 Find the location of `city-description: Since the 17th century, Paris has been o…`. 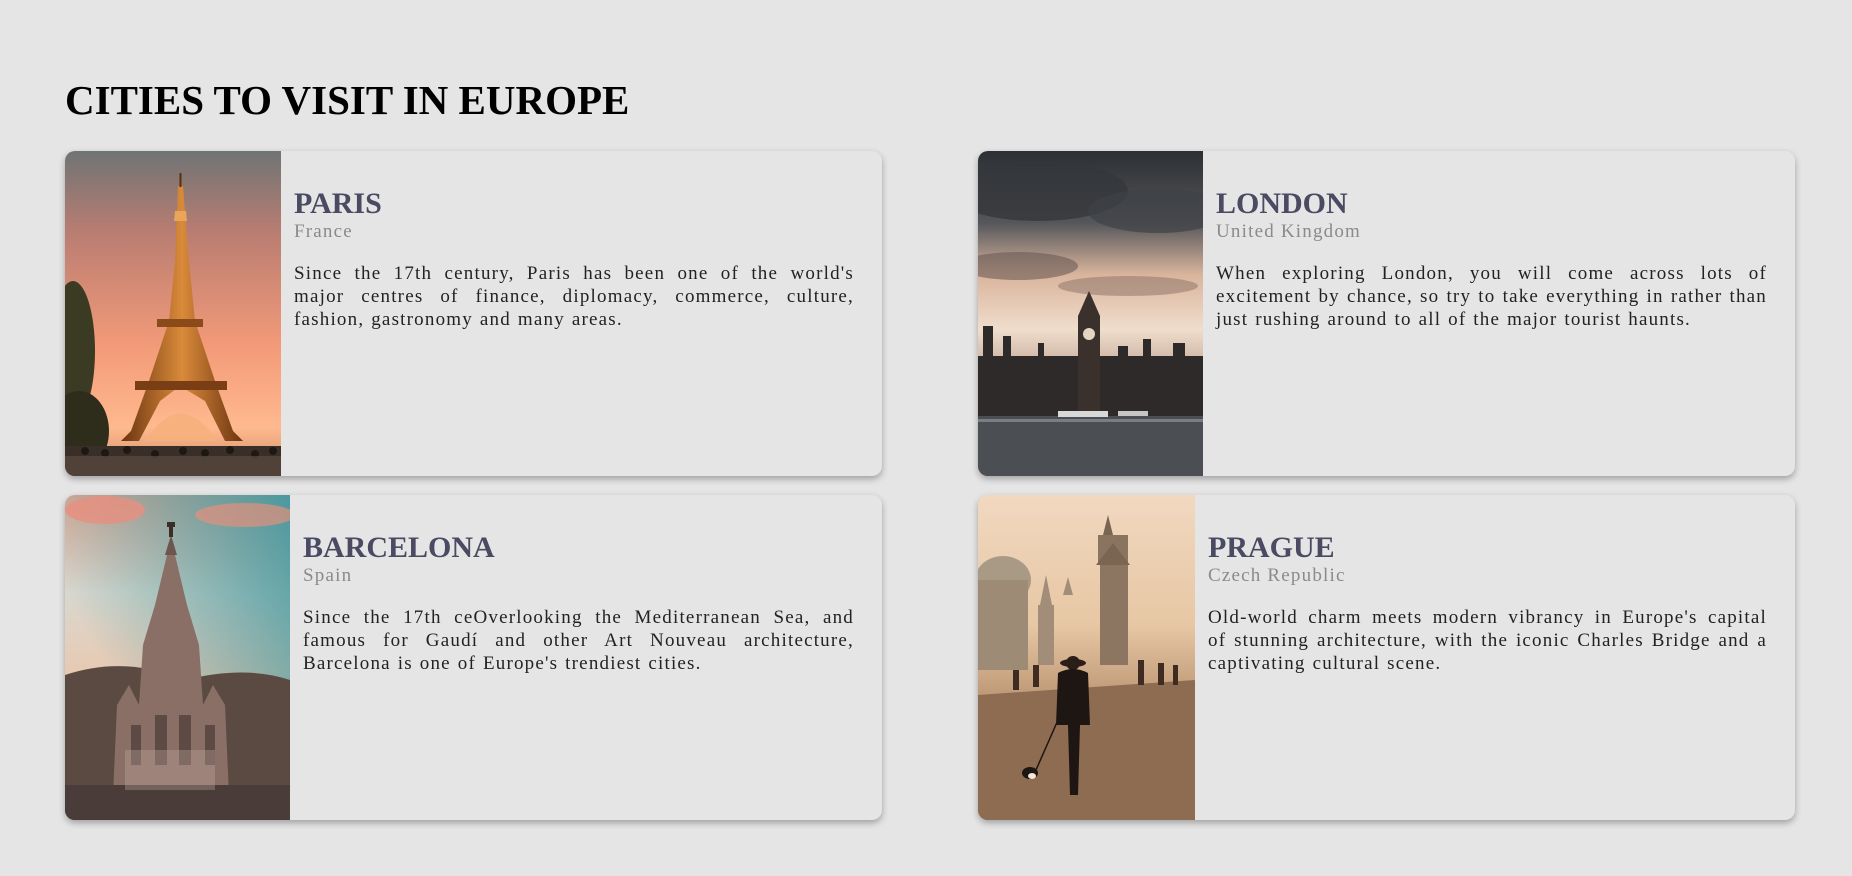

city-description: Since the 17th century, Paris has been o… is located at coordinates (574, 296).